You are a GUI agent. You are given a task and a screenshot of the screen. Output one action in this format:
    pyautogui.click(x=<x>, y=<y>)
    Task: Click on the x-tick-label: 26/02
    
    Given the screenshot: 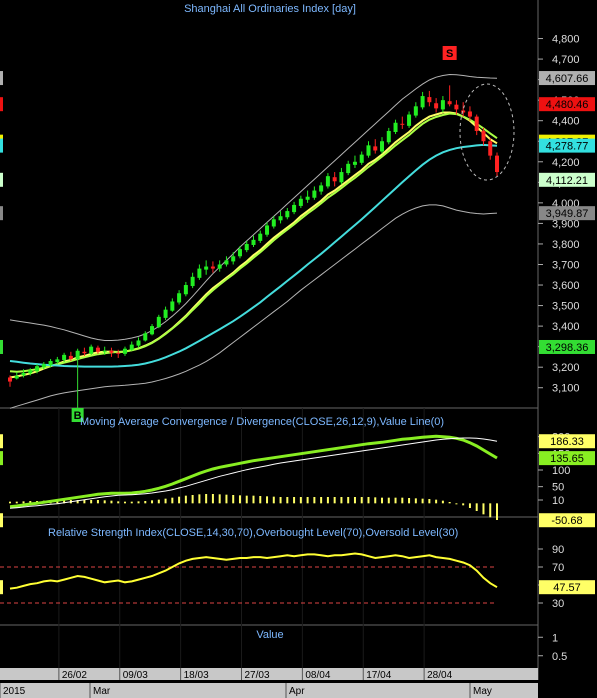 What is the action you would take?
    pyautogui.click(x=74, y=675)
    